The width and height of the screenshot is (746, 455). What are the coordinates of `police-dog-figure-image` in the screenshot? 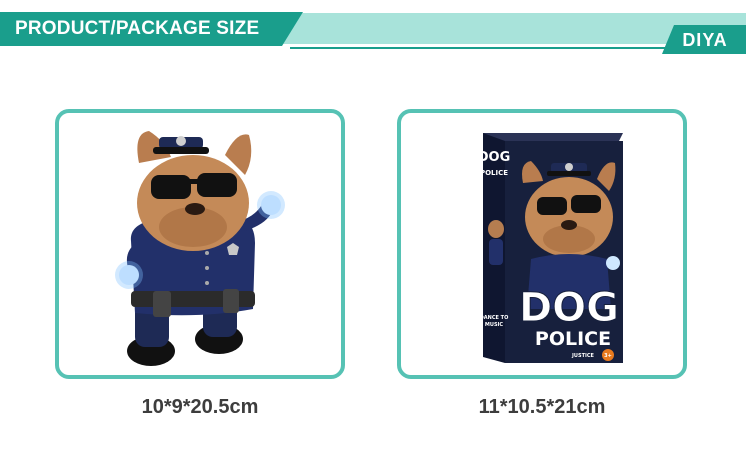 It's located at (200, 248).